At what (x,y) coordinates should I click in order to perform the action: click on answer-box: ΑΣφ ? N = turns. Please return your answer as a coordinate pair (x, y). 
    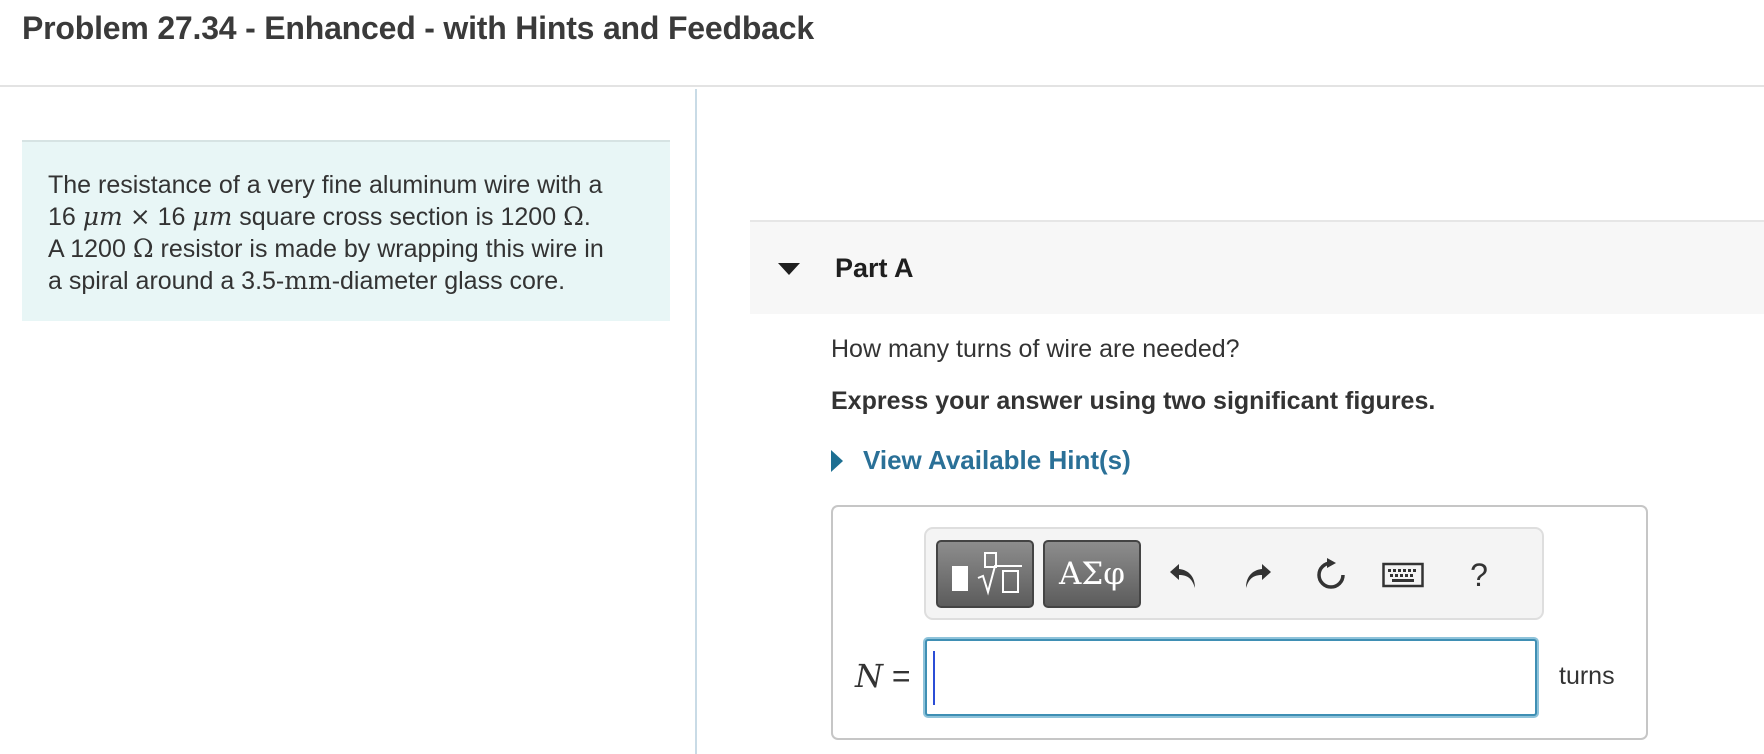
    Looking at the image, I should click on (1239, 622).